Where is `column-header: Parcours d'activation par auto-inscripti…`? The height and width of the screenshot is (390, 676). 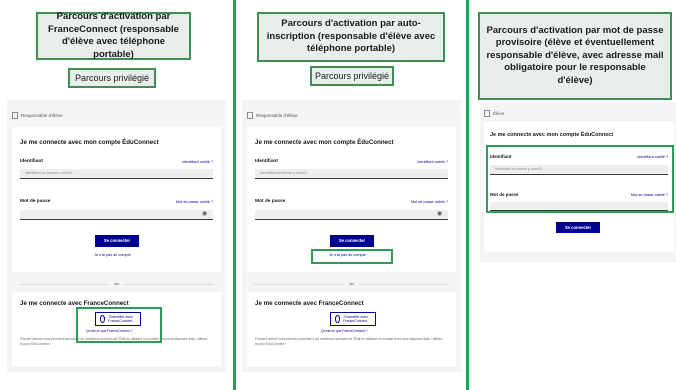
column-header: Parcours d'activation par auto-inscripti… is located at coordinates (351, 37).